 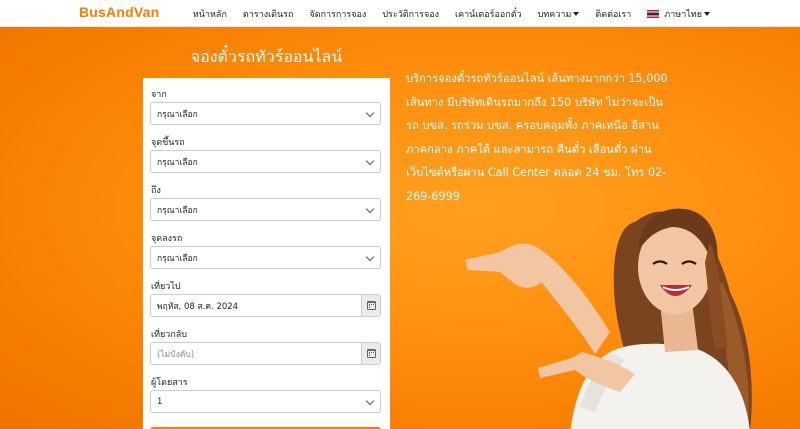 I want to click on nav-ticket-counter: เคาน์เตอร์ออกตั๋ว, so click(x=488, y=14).